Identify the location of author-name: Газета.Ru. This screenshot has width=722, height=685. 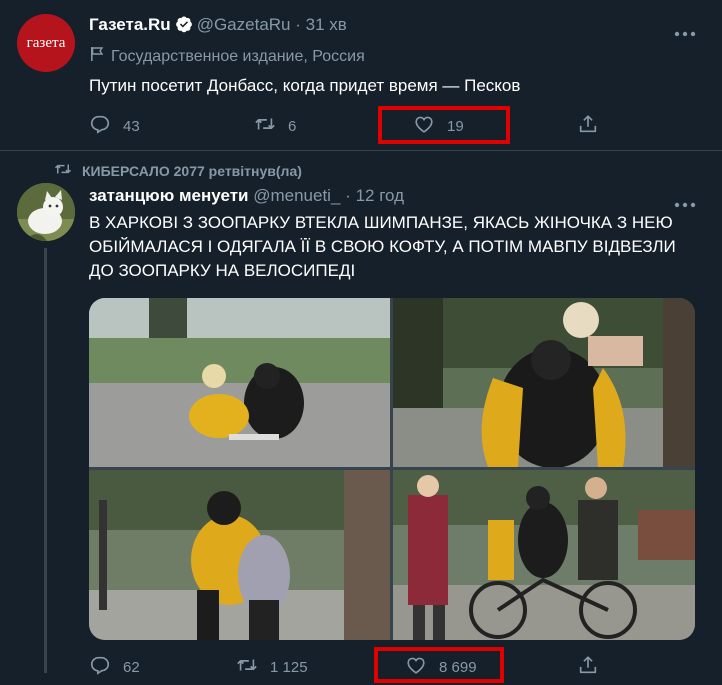
(130, 24).